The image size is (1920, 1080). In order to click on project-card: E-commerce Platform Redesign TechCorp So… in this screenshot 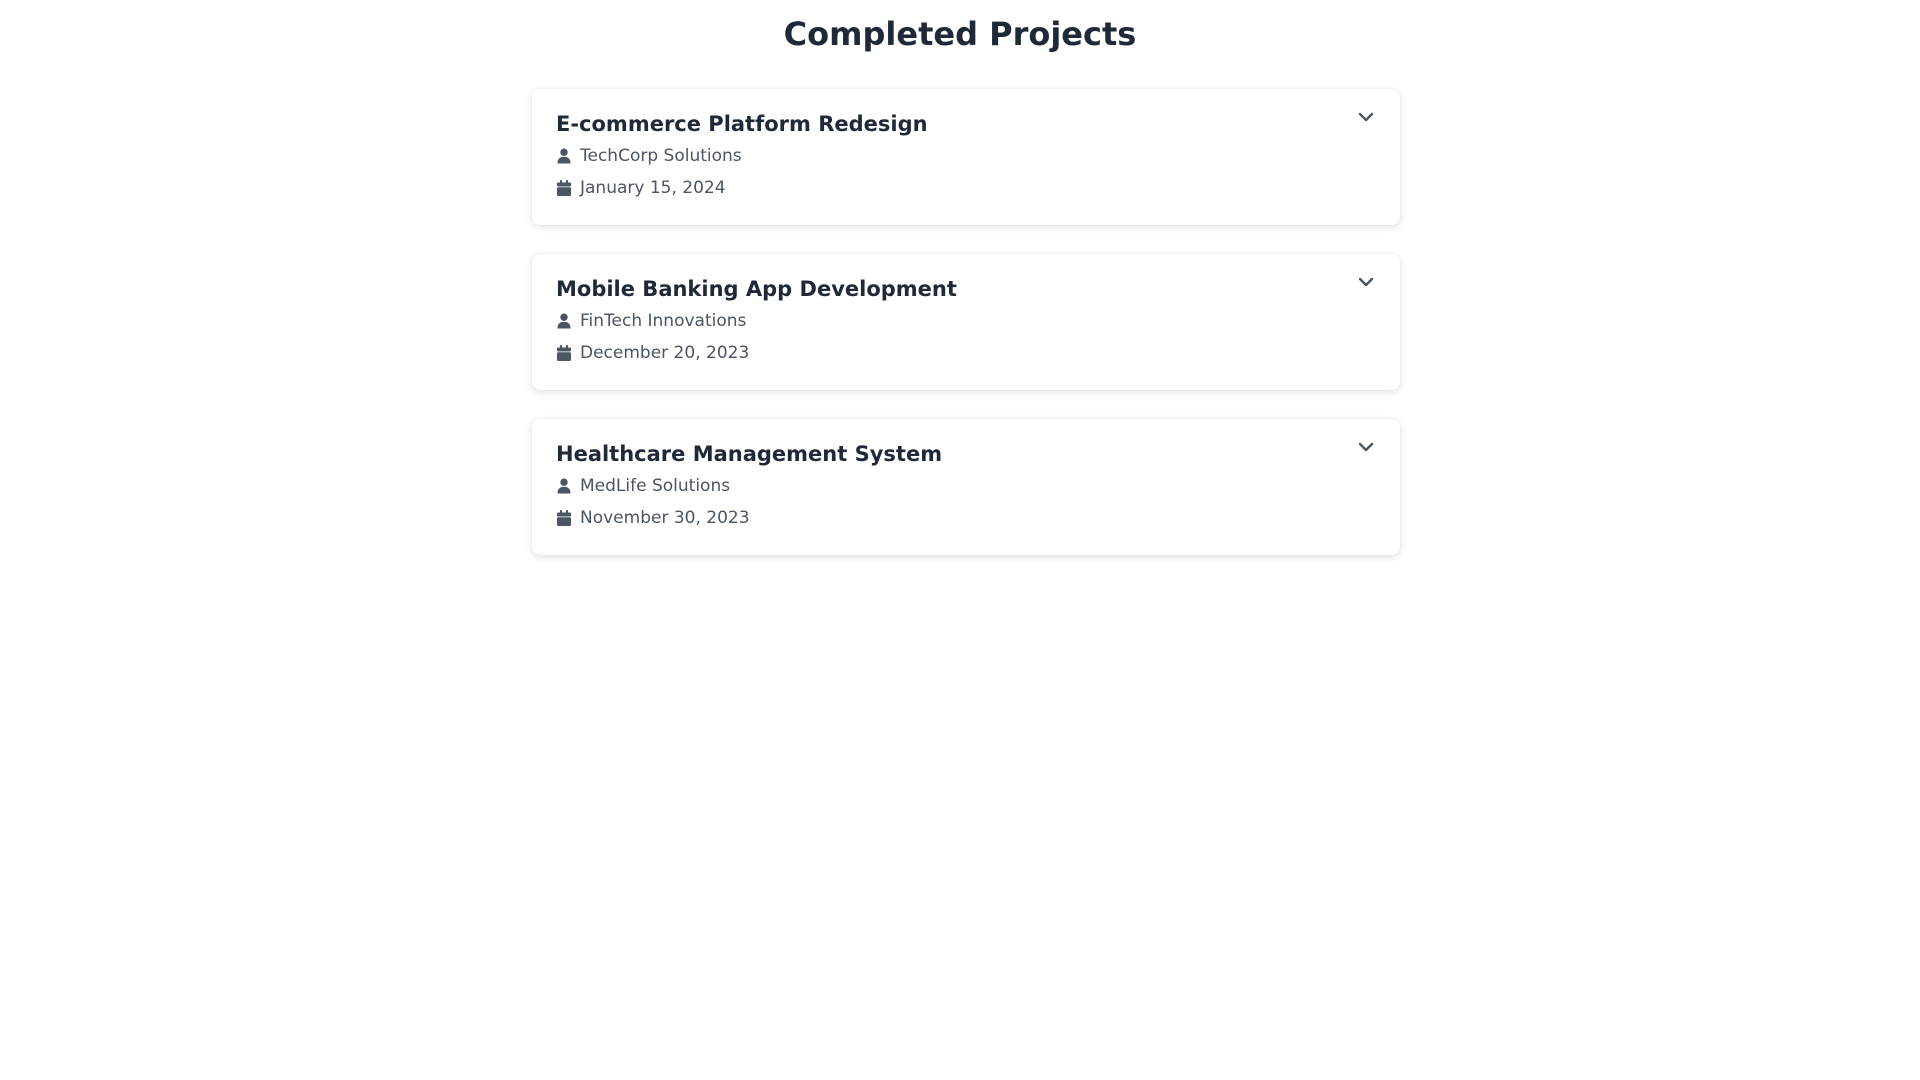, I will do `click(966, 157)`.